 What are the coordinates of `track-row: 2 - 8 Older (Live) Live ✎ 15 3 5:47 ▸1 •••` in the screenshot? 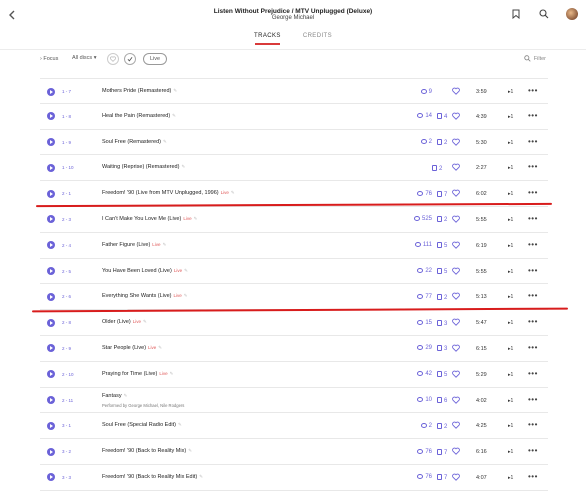 It's located at (294, 323).